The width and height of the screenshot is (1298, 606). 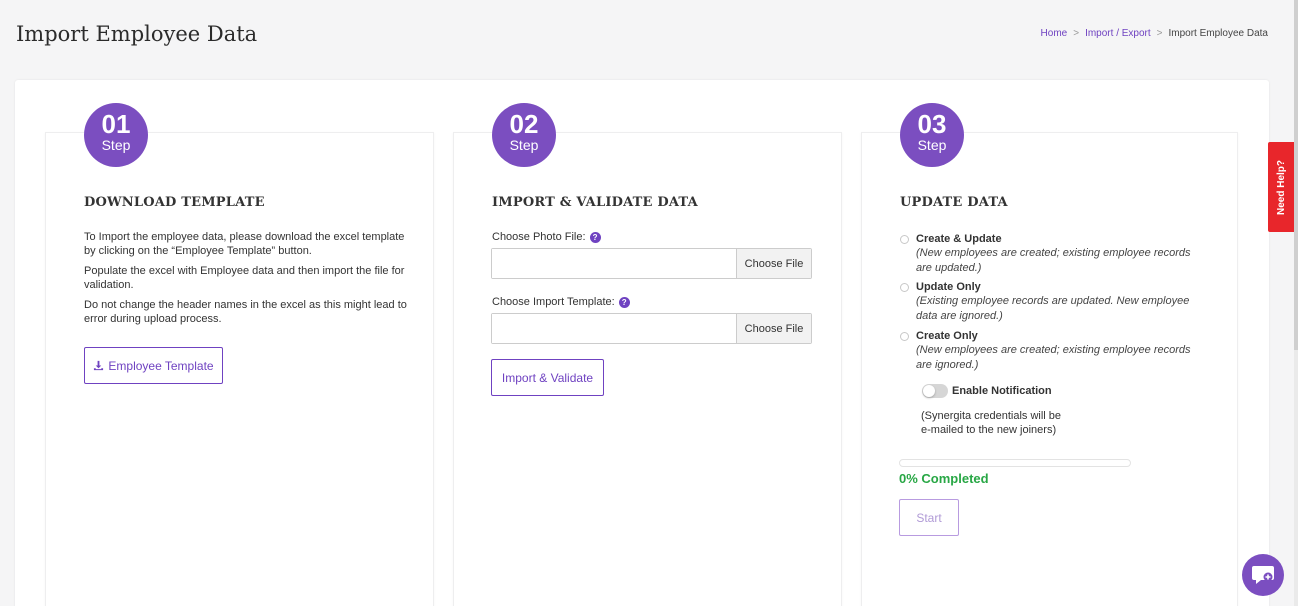 What do you see at coordinates (137, 34) in the screenshot?
I see `page-title: Import Employee Data` at bounding box center [137, 34].